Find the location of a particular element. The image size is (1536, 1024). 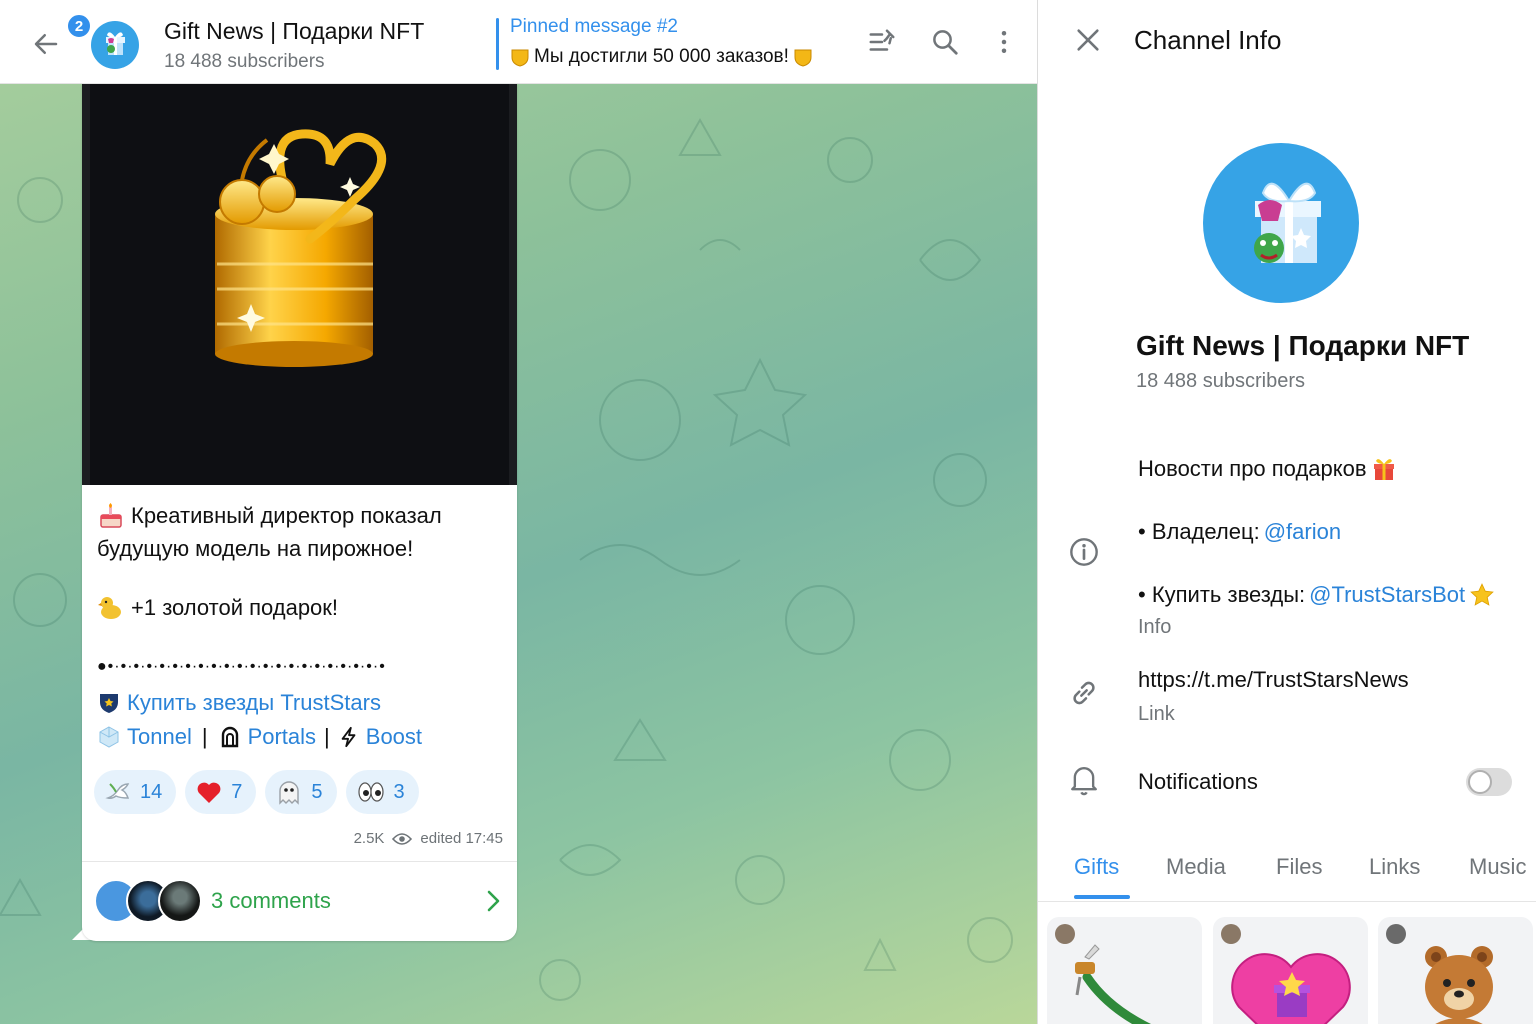

gift-card-teddy-bear is located at coordinates (1455, 970).